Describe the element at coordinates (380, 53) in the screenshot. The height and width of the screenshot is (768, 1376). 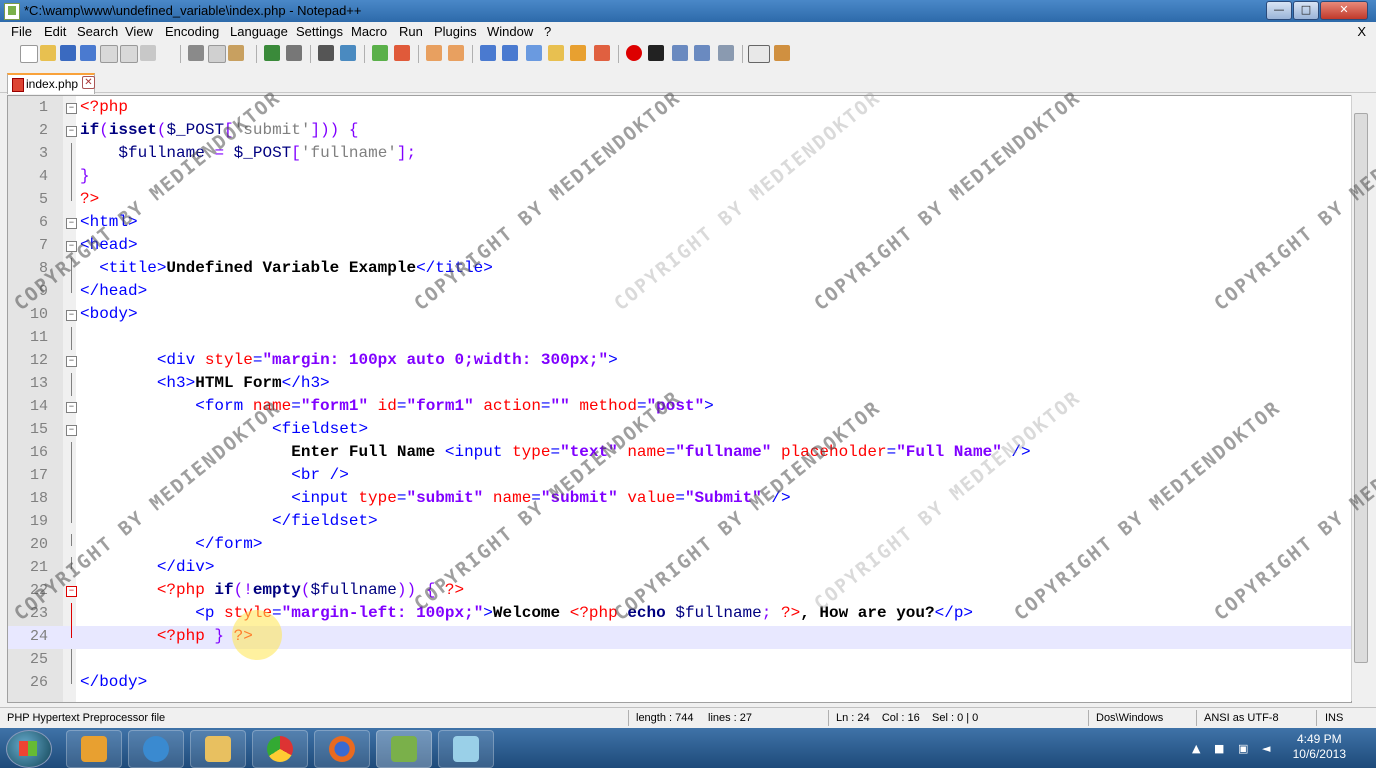
I see `zoom-in-icon` at that location.